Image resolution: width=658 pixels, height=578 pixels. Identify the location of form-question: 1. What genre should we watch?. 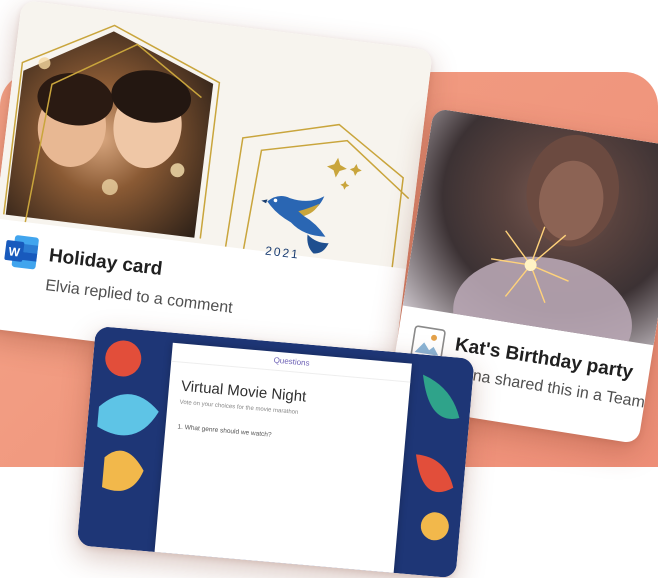
(224, 431).